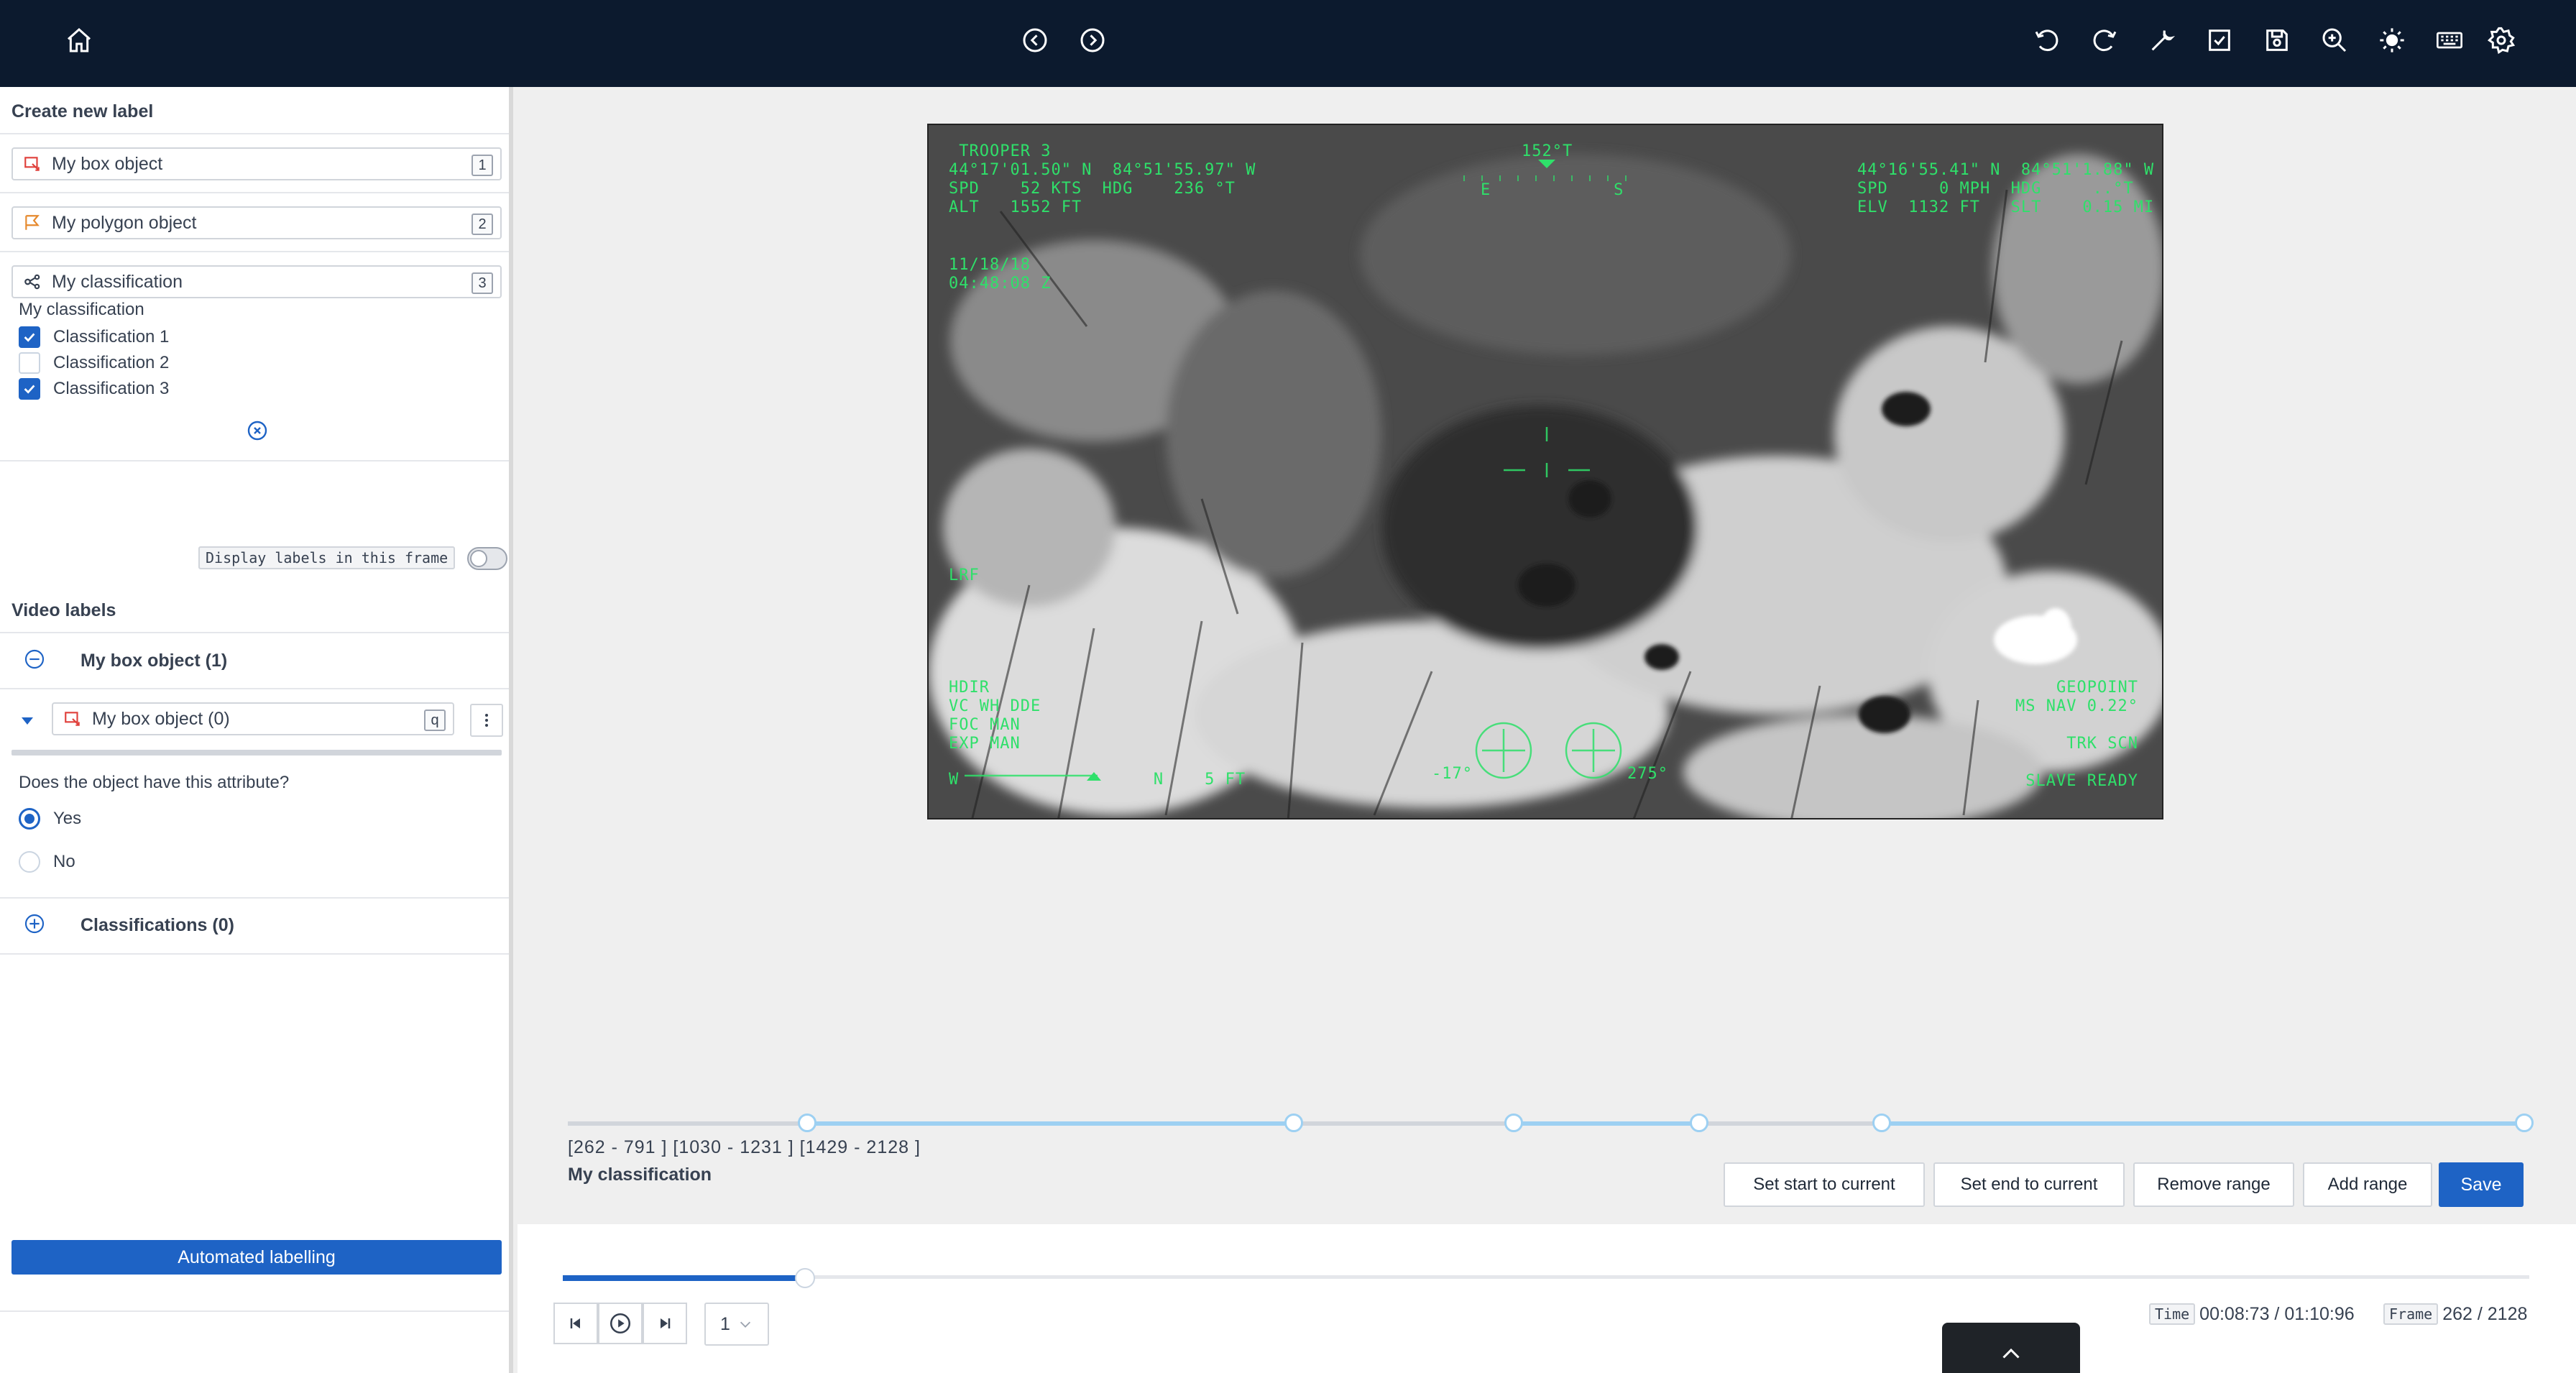  I want to click on create-polygon-object-button: My polygon object 2, so click(257, 223).